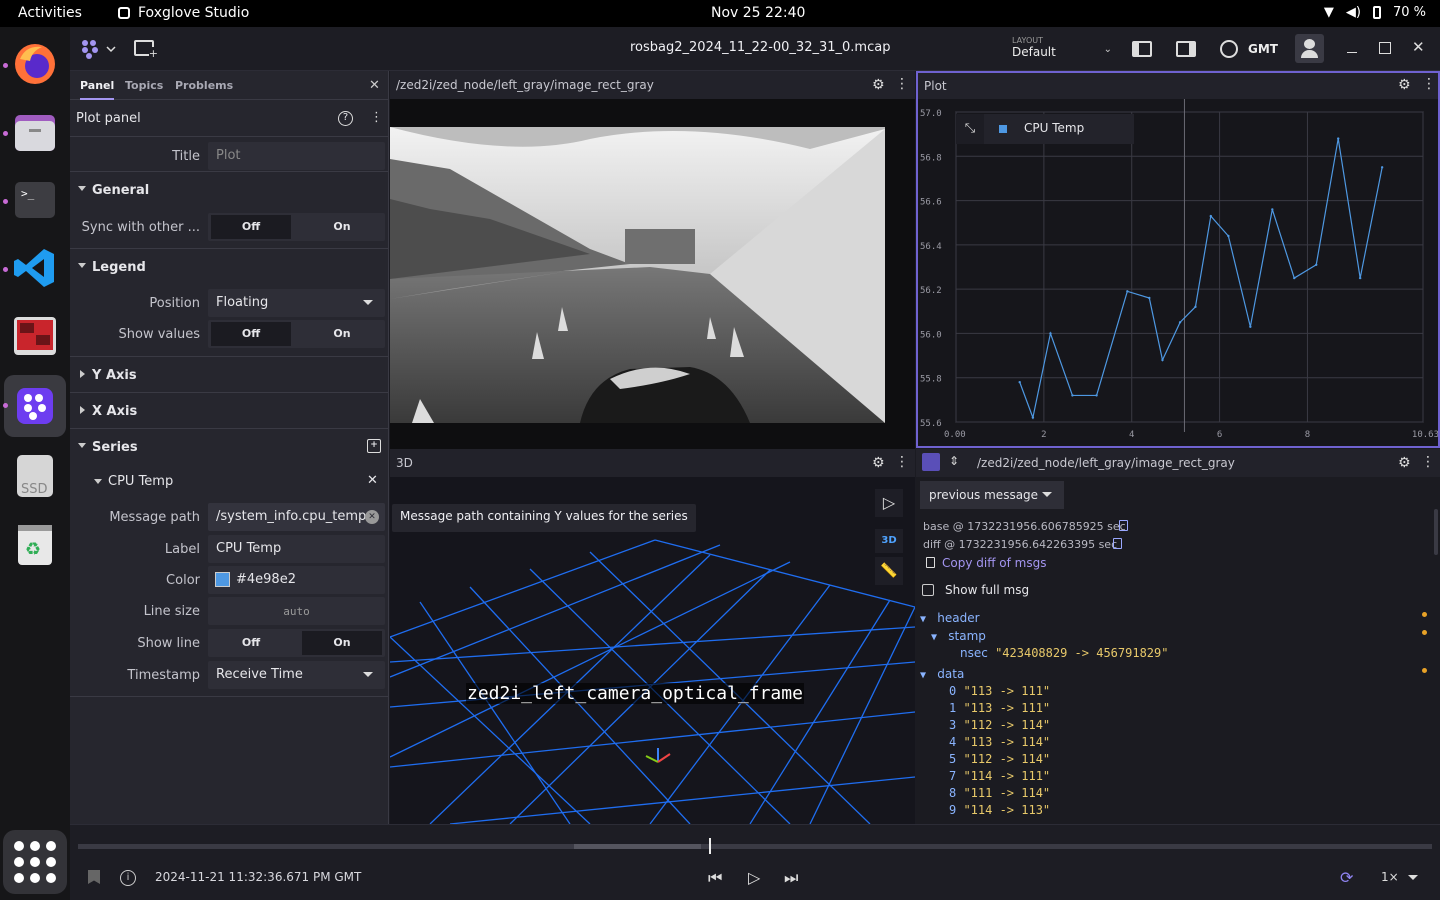  Describe the element at coordinates (994, 563) in the screenshot. I see `copy-diff-link: Copy diff of msgs` at that location.